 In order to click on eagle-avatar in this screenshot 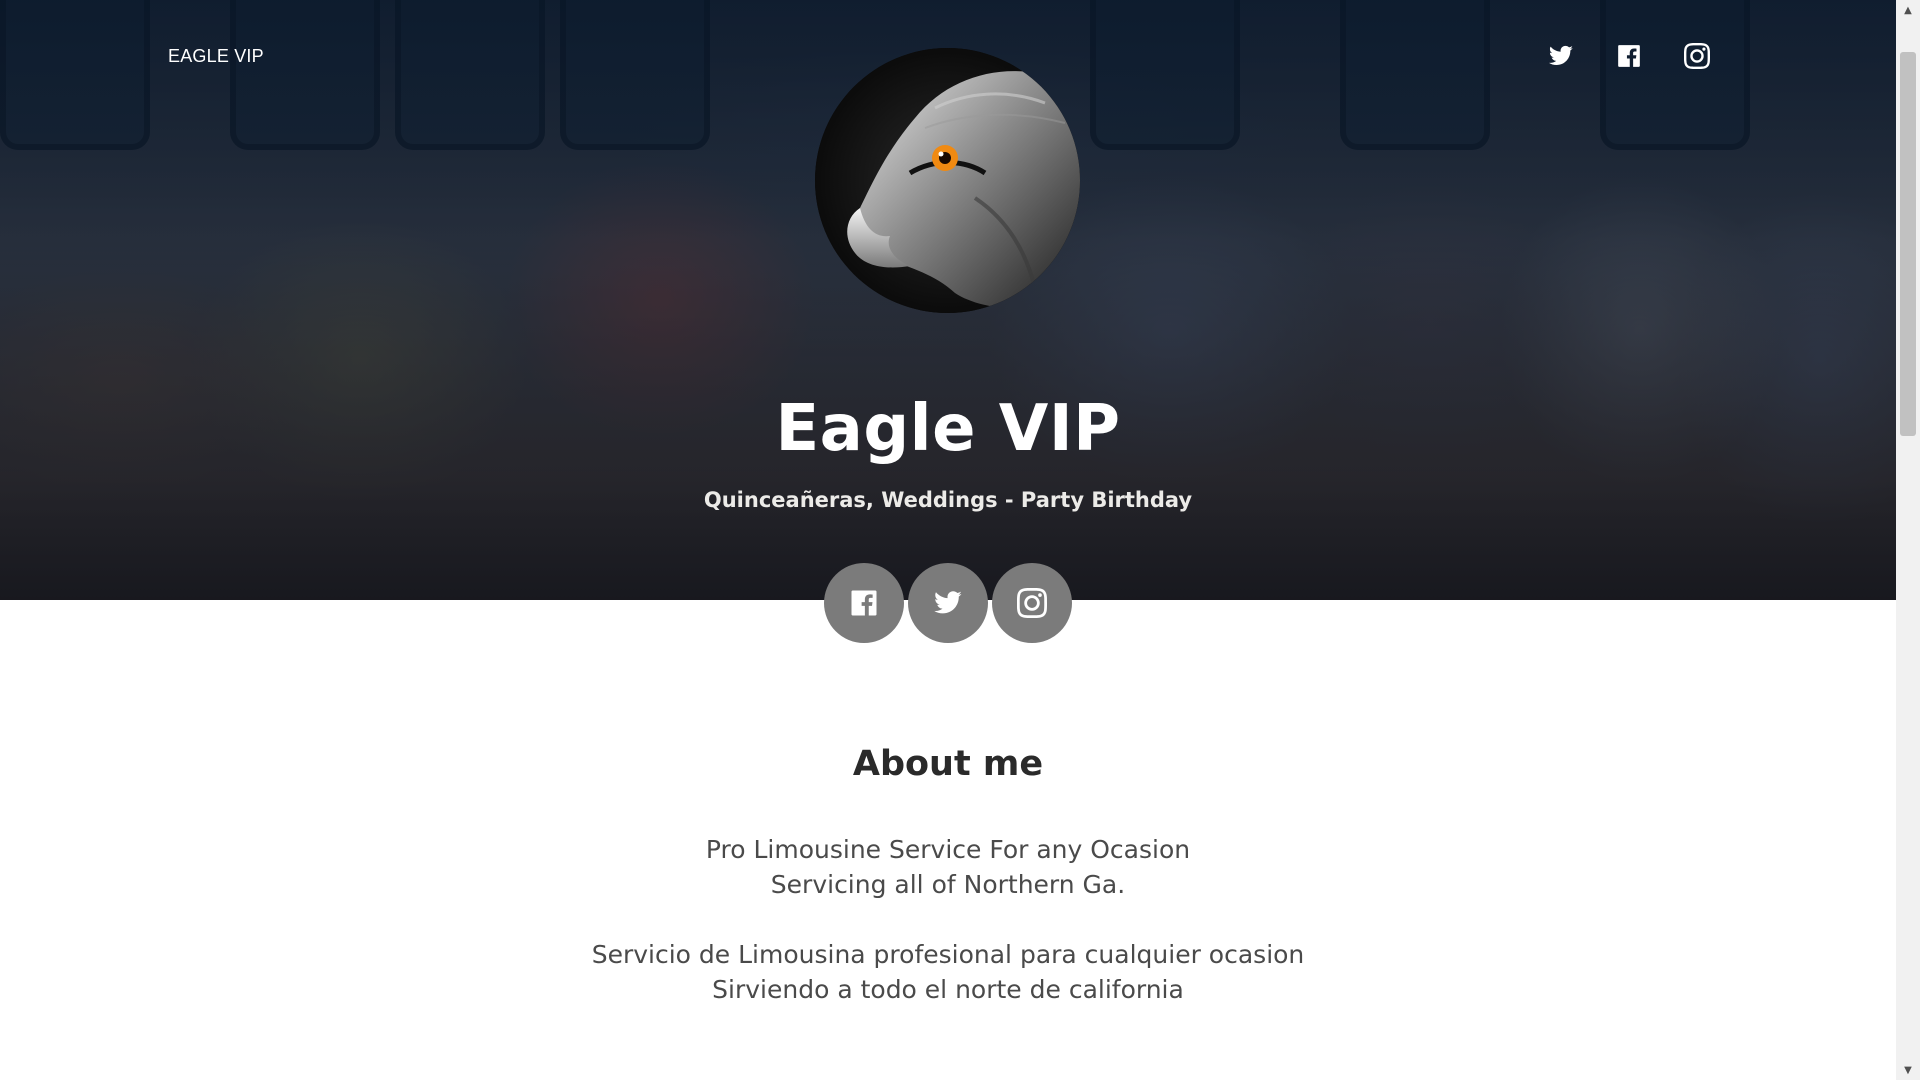, I will do `click(947, 180)`.